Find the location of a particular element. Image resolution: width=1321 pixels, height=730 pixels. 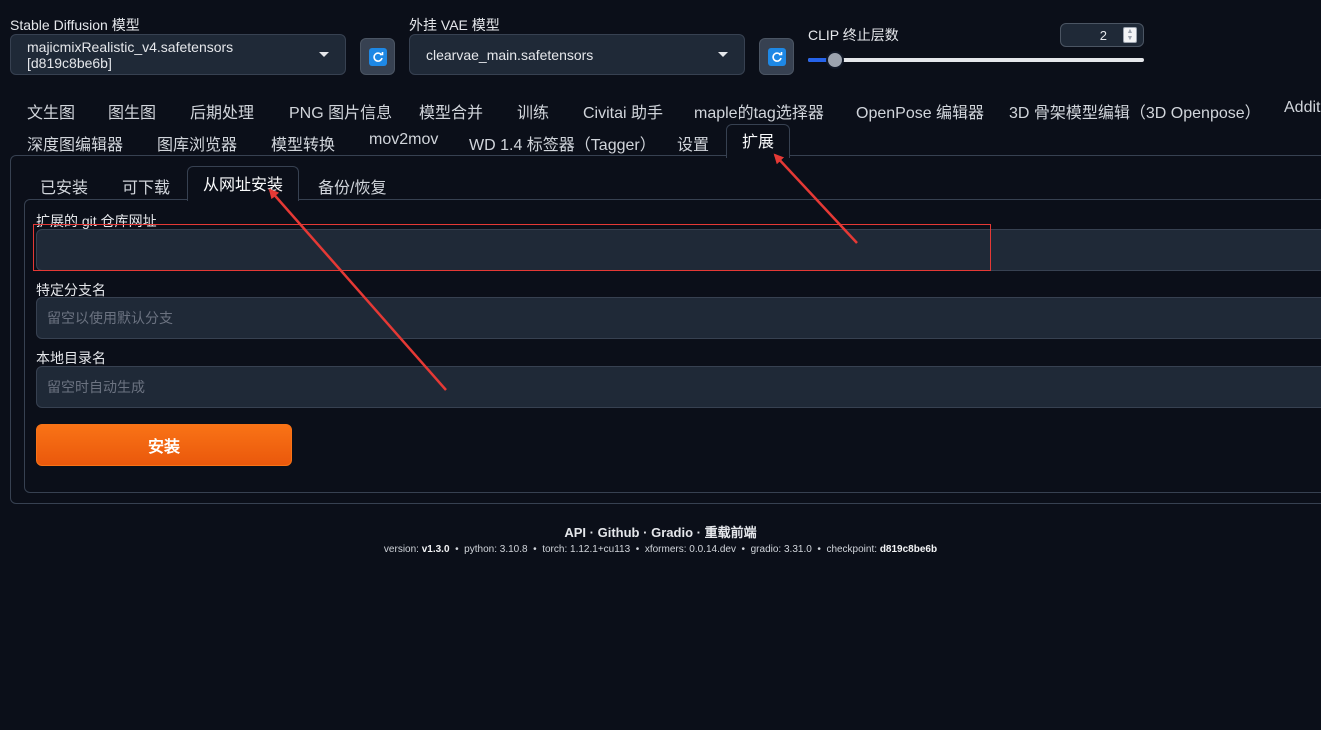

refresh-sd-model-button is located at coordinates (377, 56).